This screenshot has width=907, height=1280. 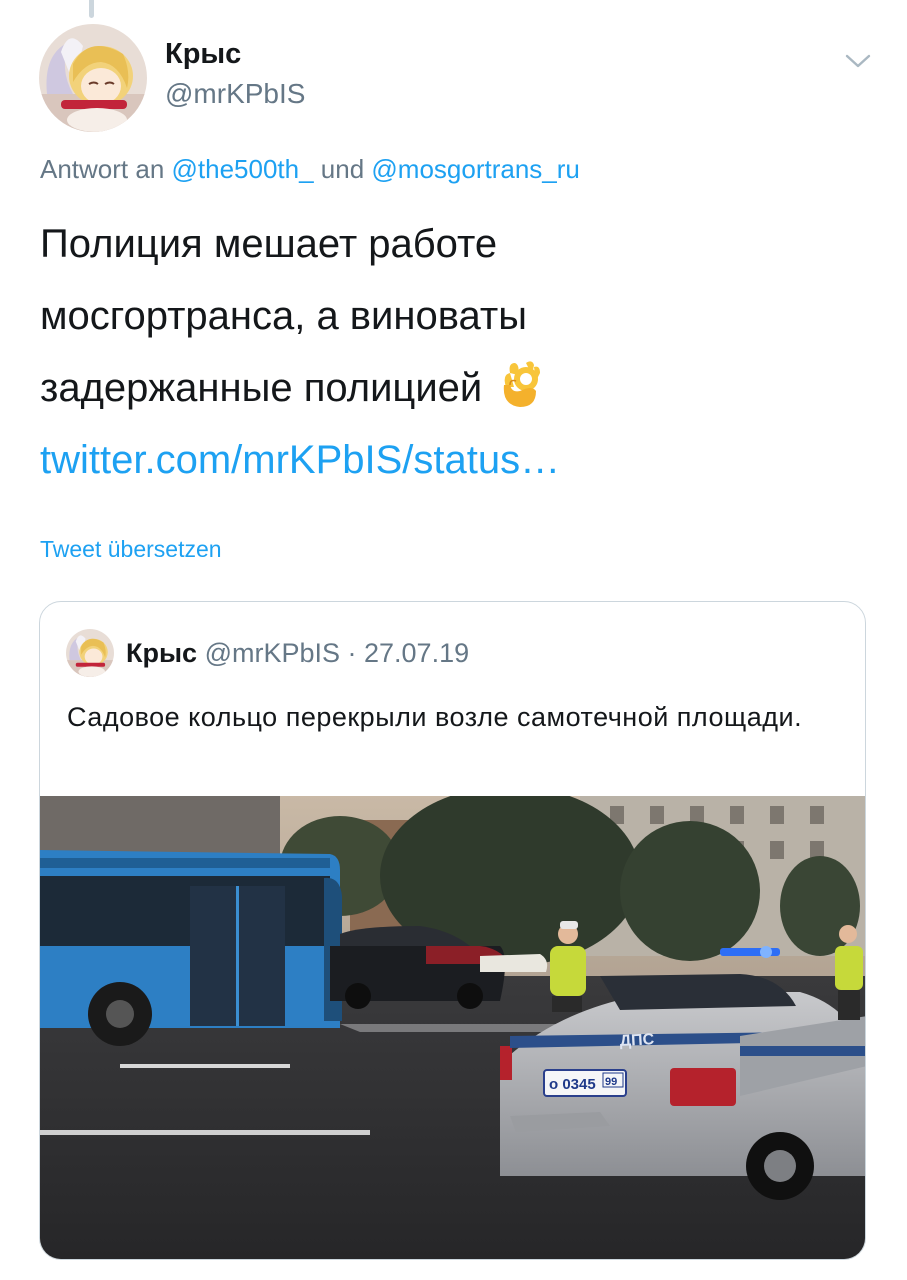 I want to click on chevron-down-icon, so click(x=858, y=61).